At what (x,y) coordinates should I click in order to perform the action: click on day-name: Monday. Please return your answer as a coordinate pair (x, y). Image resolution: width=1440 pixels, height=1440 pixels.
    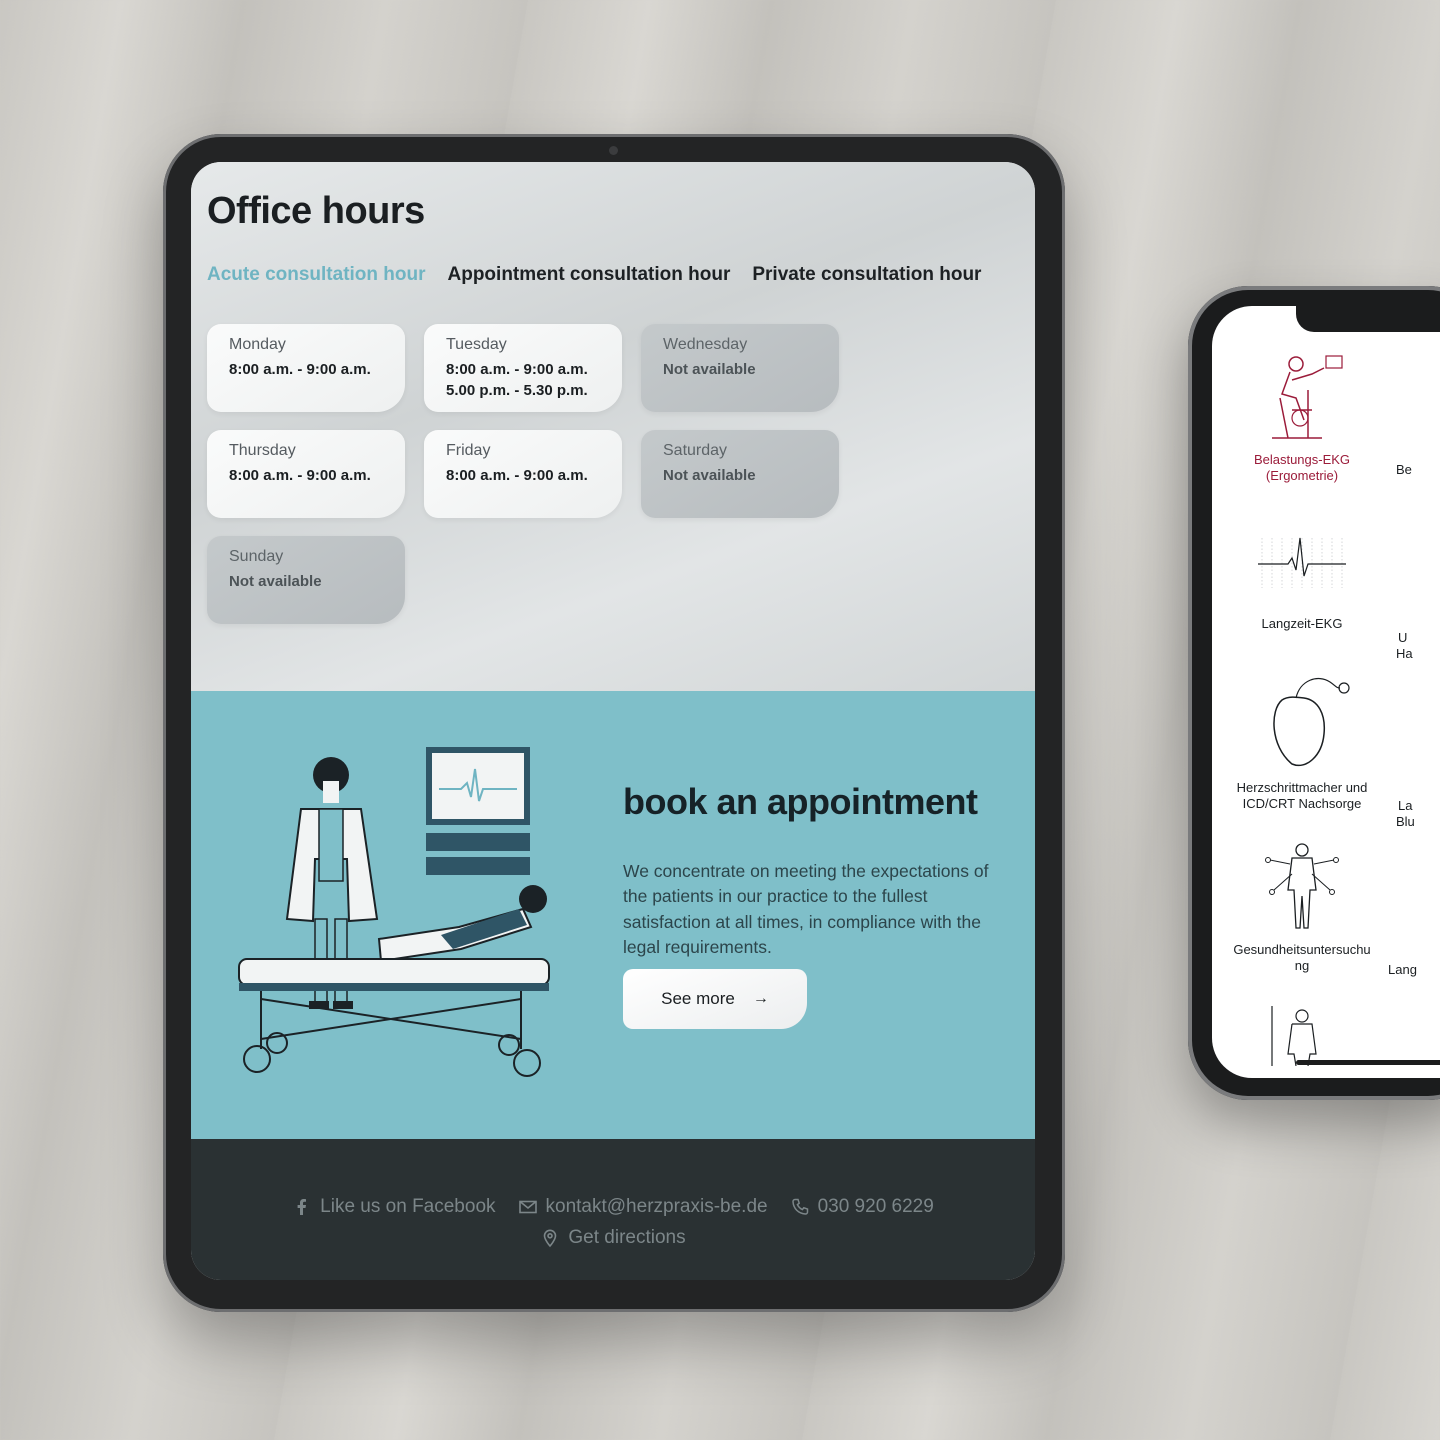
    Looking at the image, I should click on (257, 344).